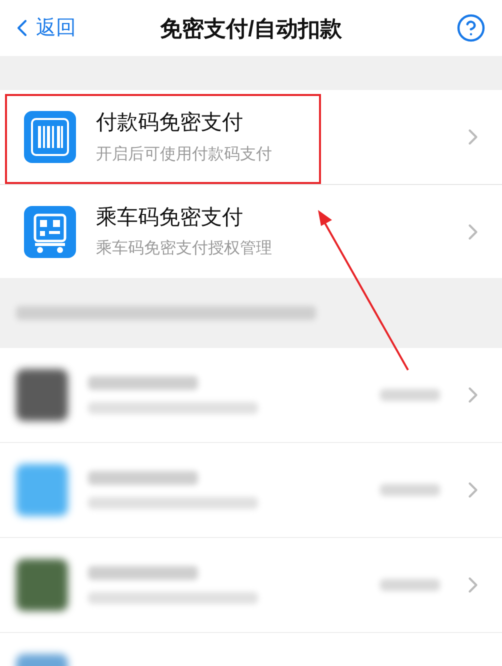 This screenshot has height=666, width=502. Describe the element at coordinates (184, 154) in the screenshot. I see `option-subtitle: 开启后可使用付款码支付` at that location.